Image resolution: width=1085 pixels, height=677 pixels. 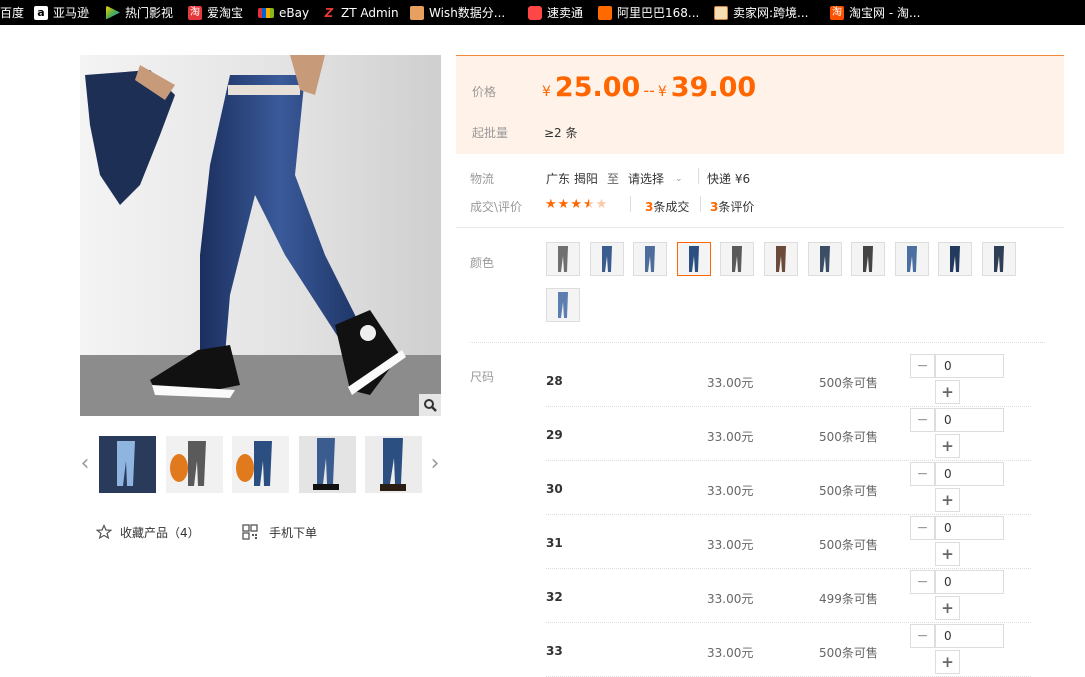 I want to click on price-min: 25.00, so click(x=597, y=87).